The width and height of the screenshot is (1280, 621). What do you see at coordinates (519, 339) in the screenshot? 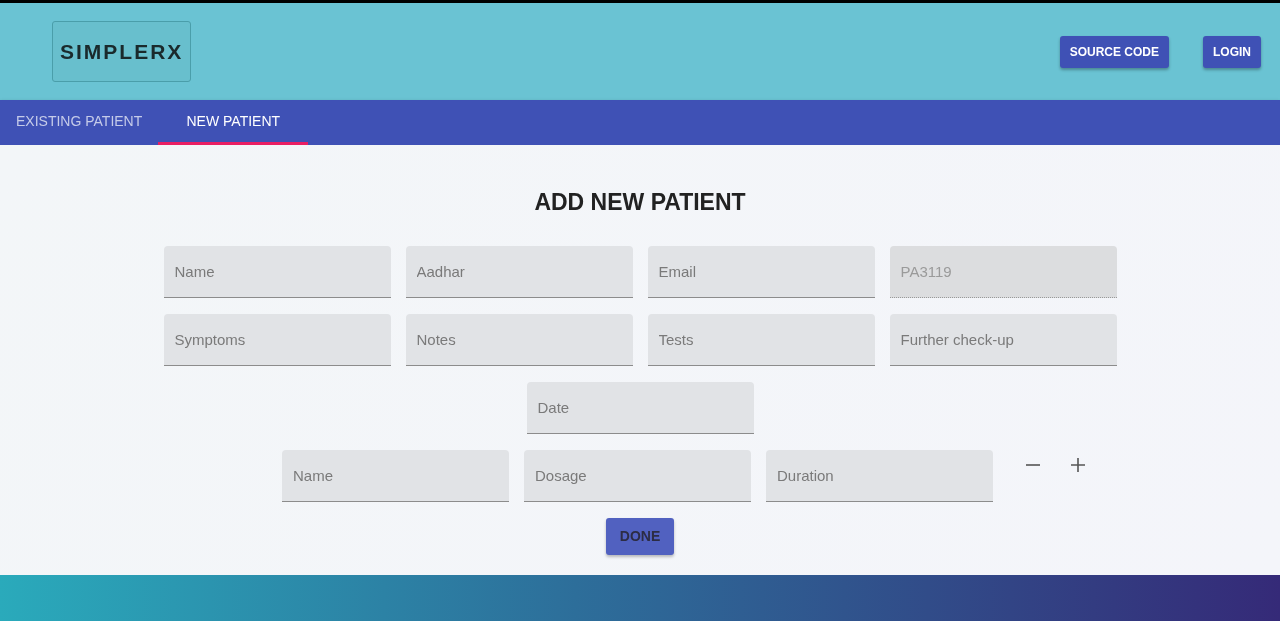
I see `input-field: Notes` at bounding box center [519, 339].